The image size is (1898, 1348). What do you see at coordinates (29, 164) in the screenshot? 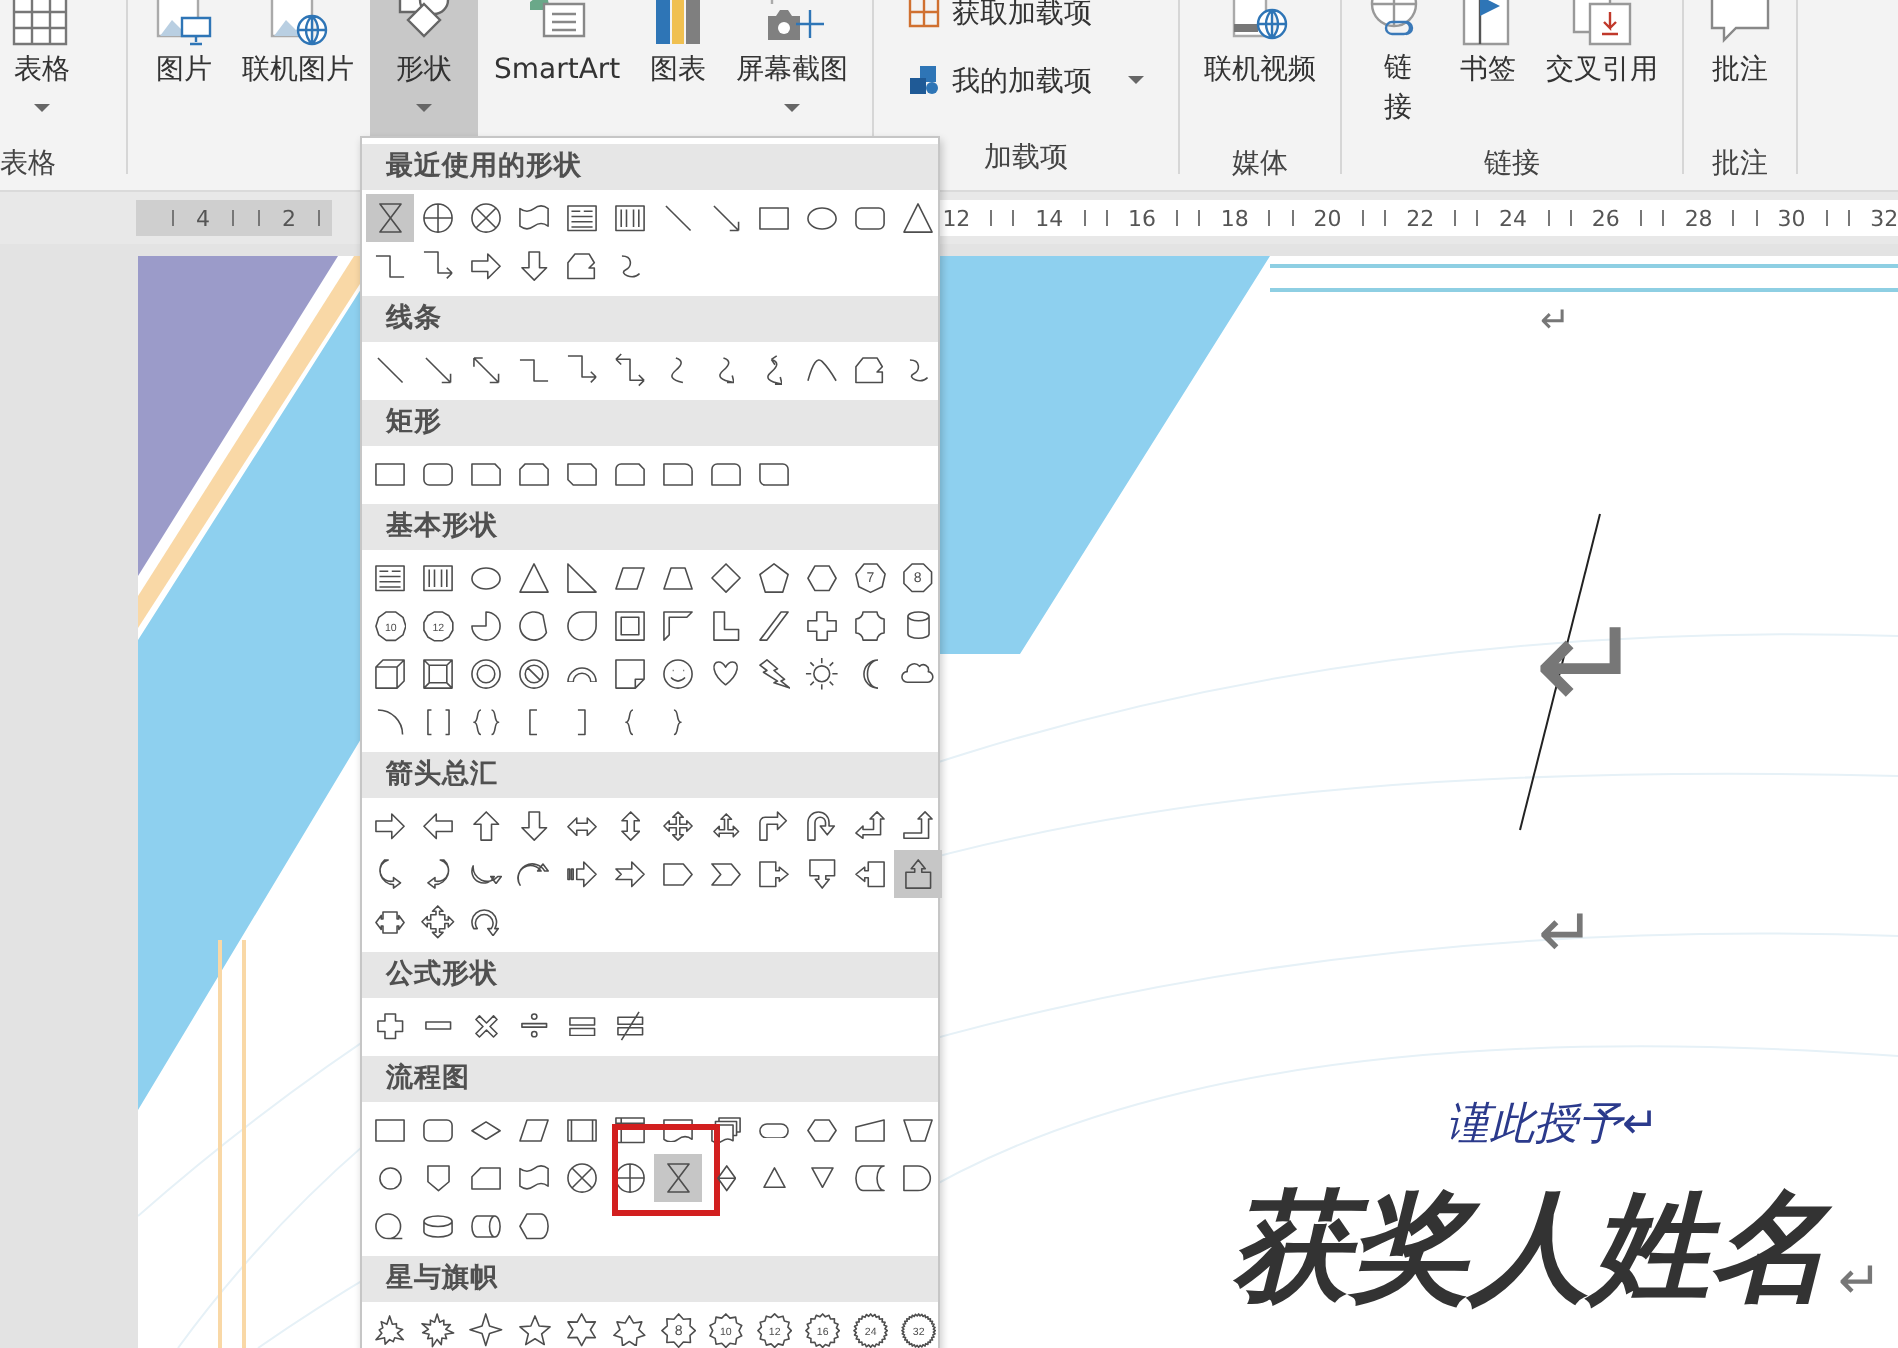
I see `group-label: 表格` at bounding box center [29, 164].